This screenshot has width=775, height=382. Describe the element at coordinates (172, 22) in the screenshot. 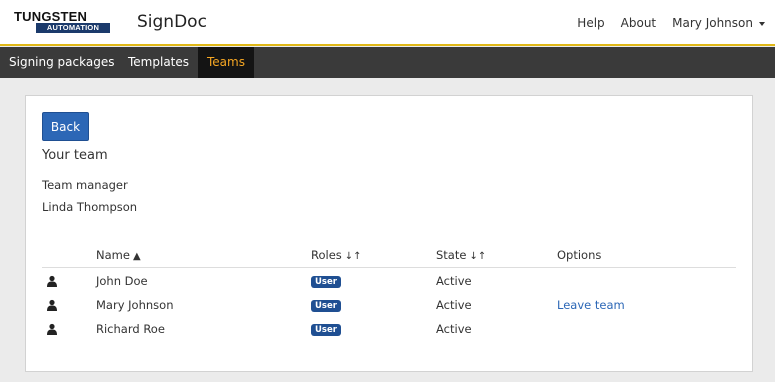

I see `app-title: SignDoc` at that location.